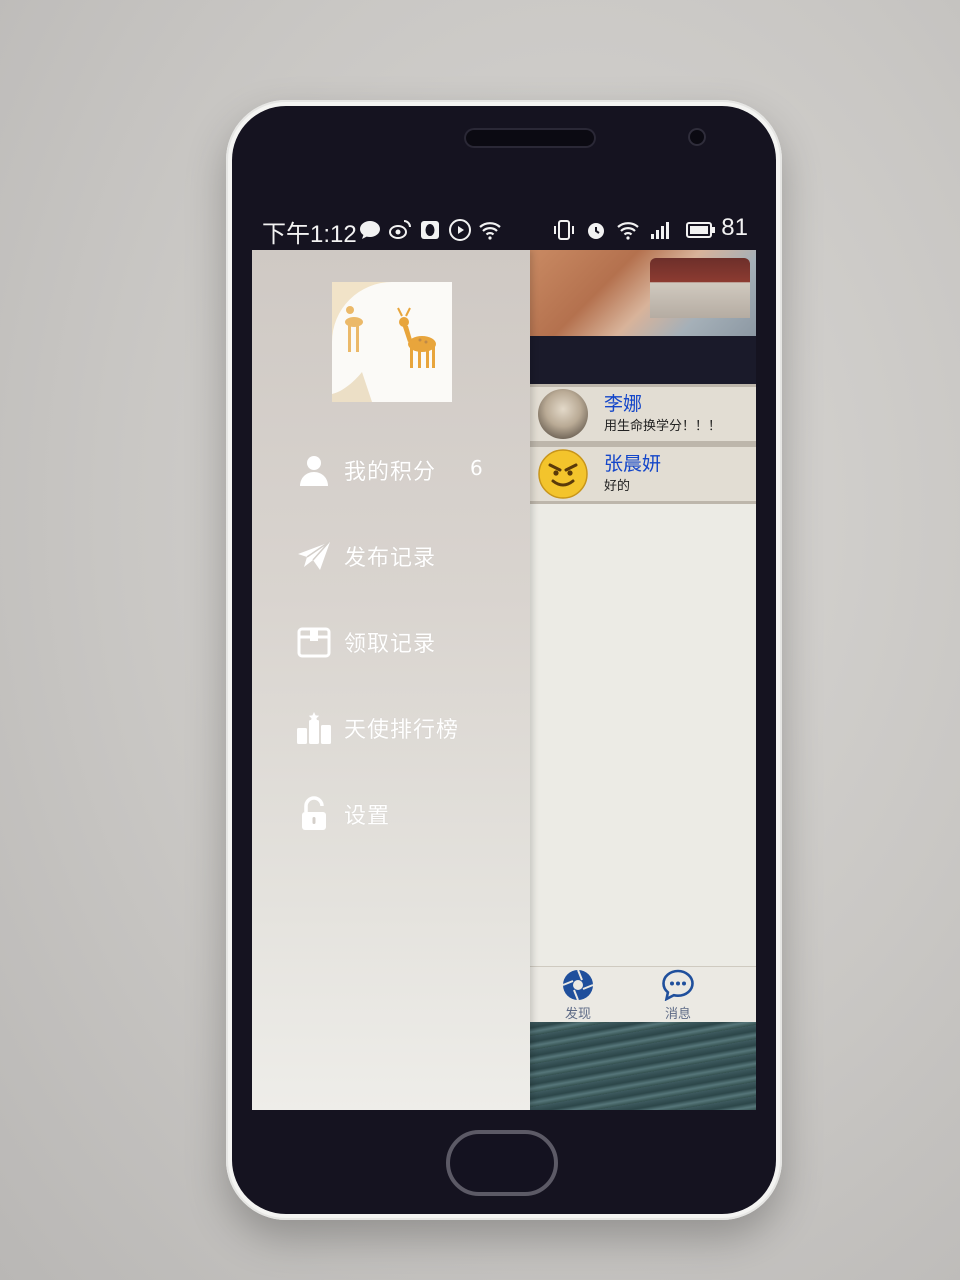 The height and width of the screenshot is (1280, 960). What do you see at coordinates (578, 985) in the screenshot?
I see `aperture-icon` at bounding box center [578, 985].